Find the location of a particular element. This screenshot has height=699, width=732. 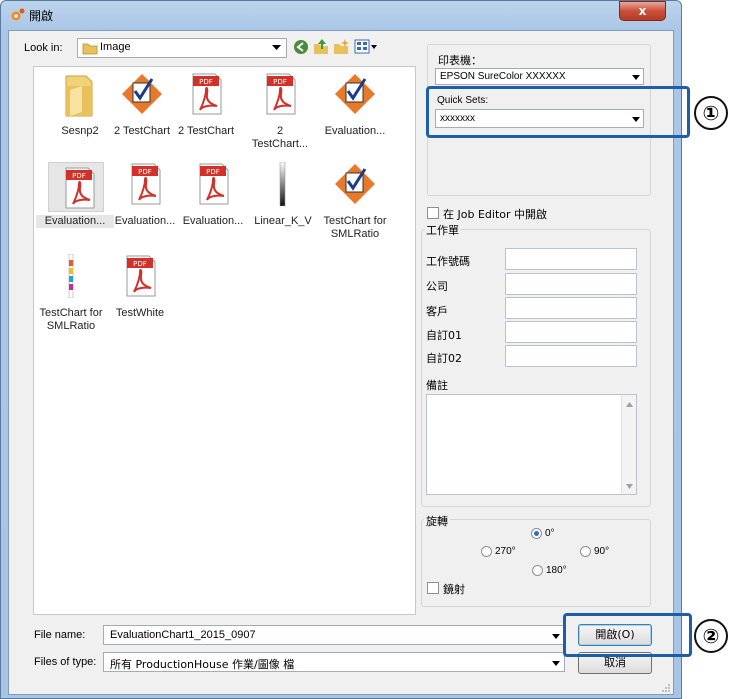

mirror-checkbox is located at coordinates (433, 588).